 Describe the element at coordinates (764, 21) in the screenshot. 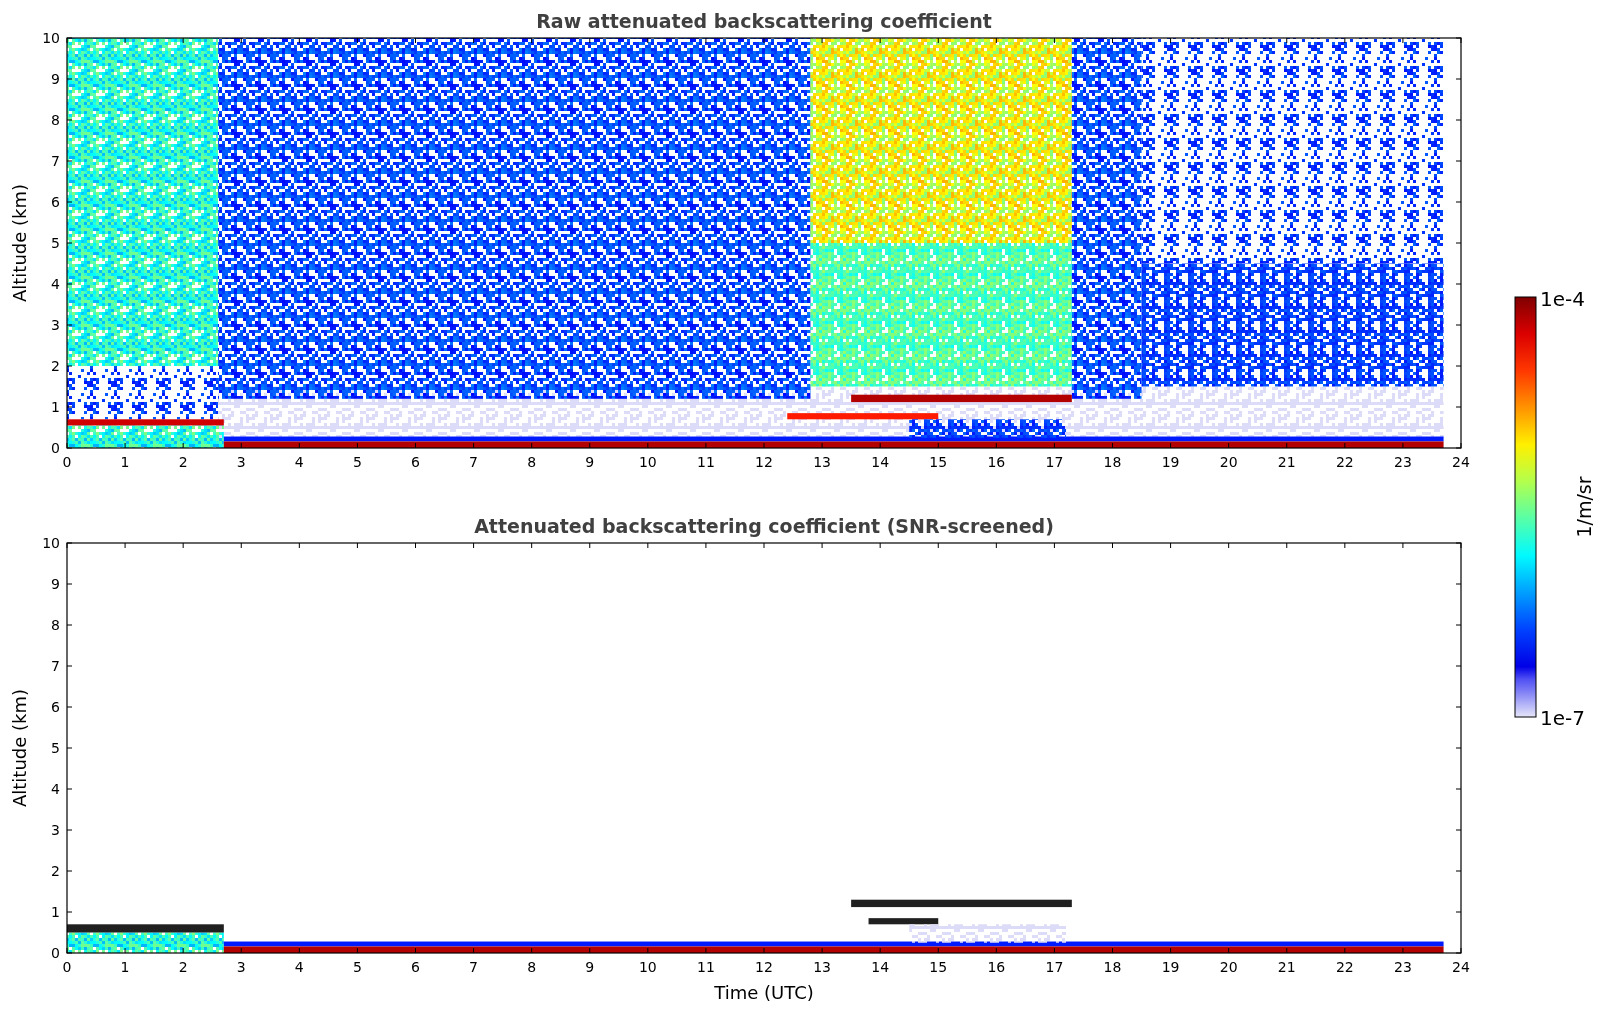

I see `plot-title: Raw attenuated backscattering coefficient` at that location.